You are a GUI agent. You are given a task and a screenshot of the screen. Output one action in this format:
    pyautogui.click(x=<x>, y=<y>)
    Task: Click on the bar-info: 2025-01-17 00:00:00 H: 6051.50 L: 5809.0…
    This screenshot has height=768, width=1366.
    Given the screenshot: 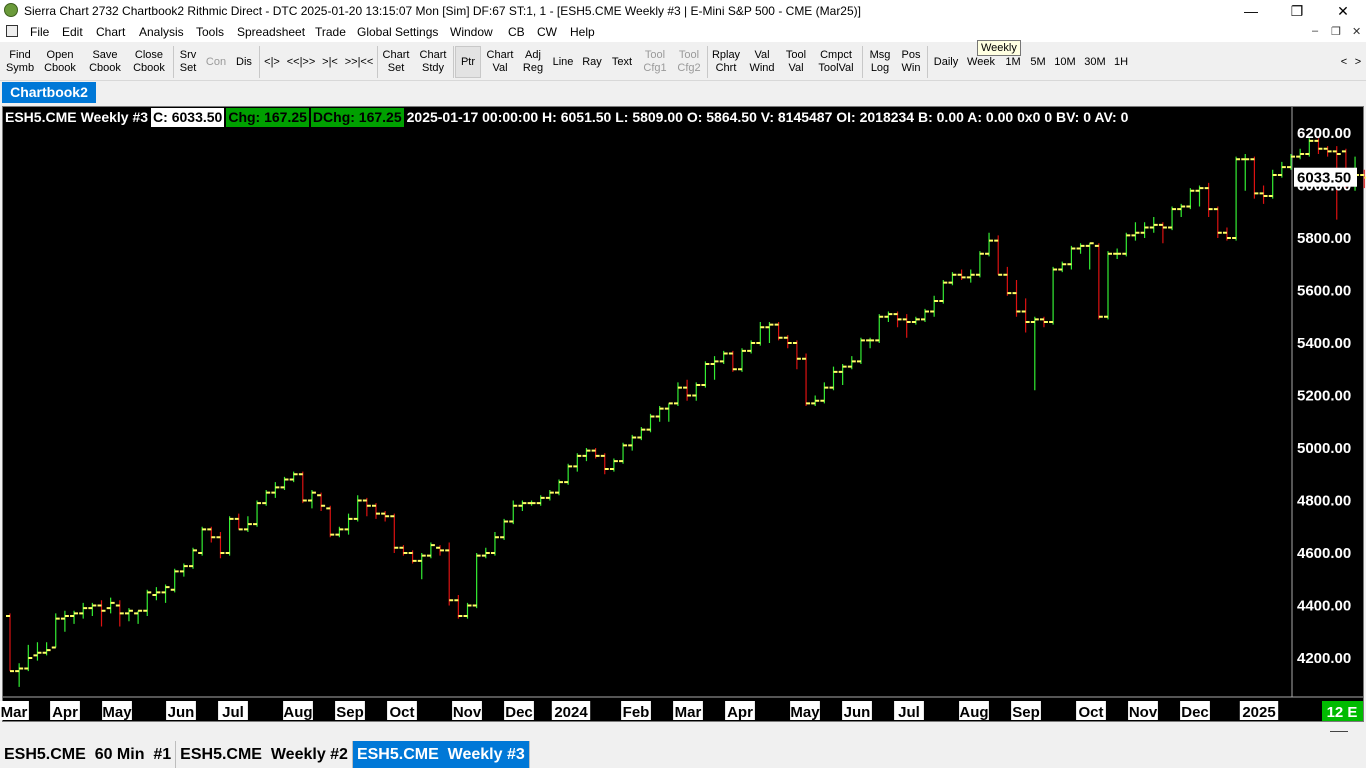 What is the action you would take?
    pyautogui.click(x=767, y=117)
    